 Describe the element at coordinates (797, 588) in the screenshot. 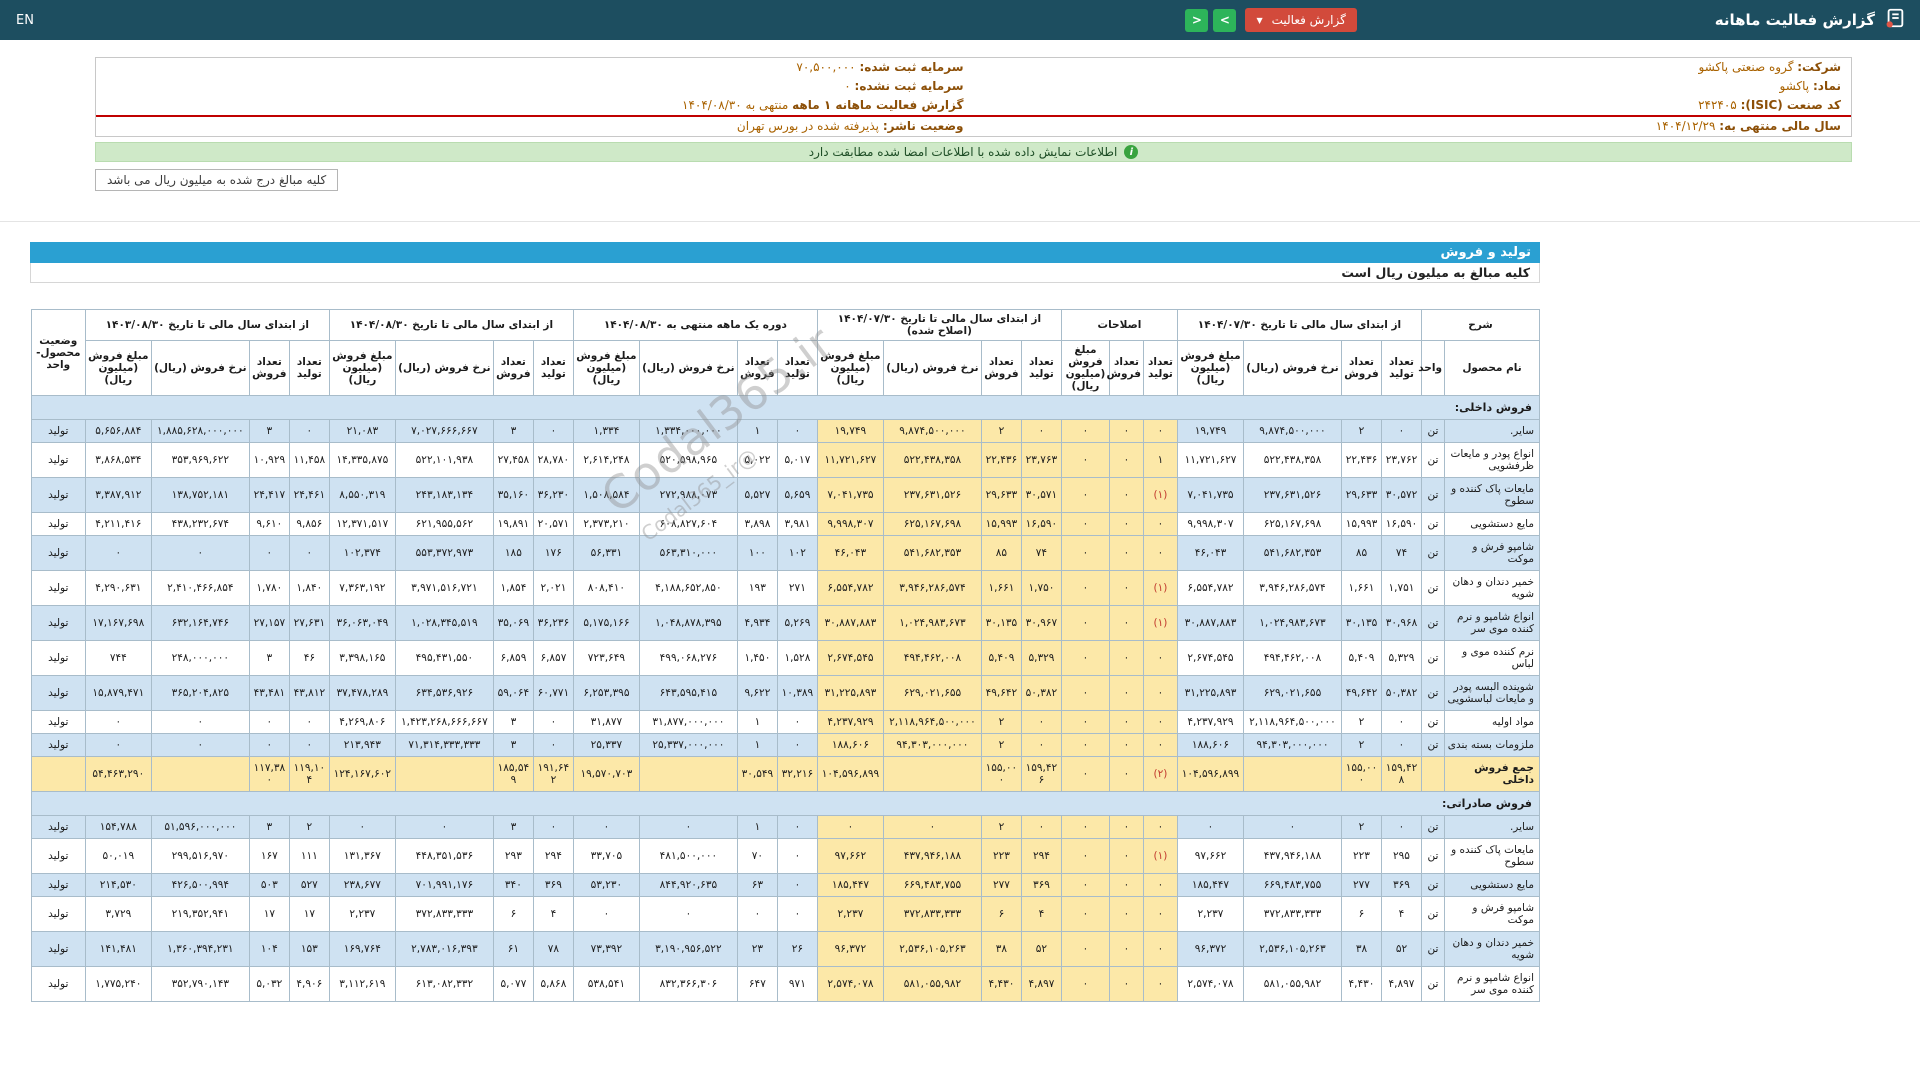

I see `value-cell: ۲۷۱` at that location.